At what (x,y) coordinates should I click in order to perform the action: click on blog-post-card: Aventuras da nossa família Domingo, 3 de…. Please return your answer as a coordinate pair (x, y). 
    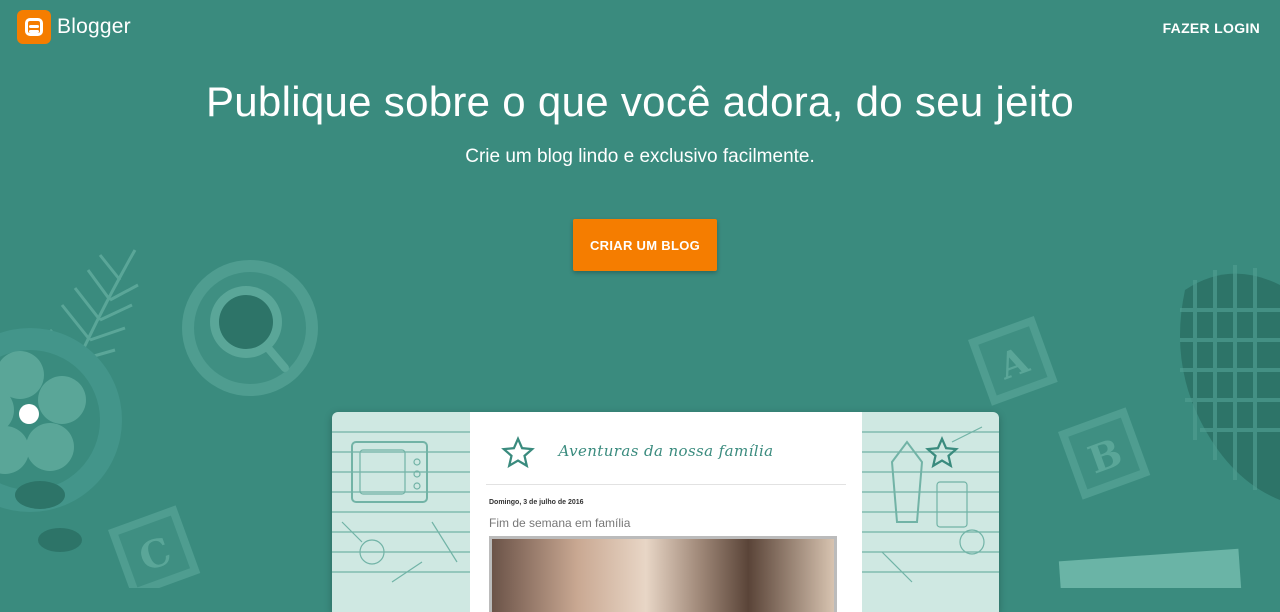
    Looking at the image, I should click on (714, 512).